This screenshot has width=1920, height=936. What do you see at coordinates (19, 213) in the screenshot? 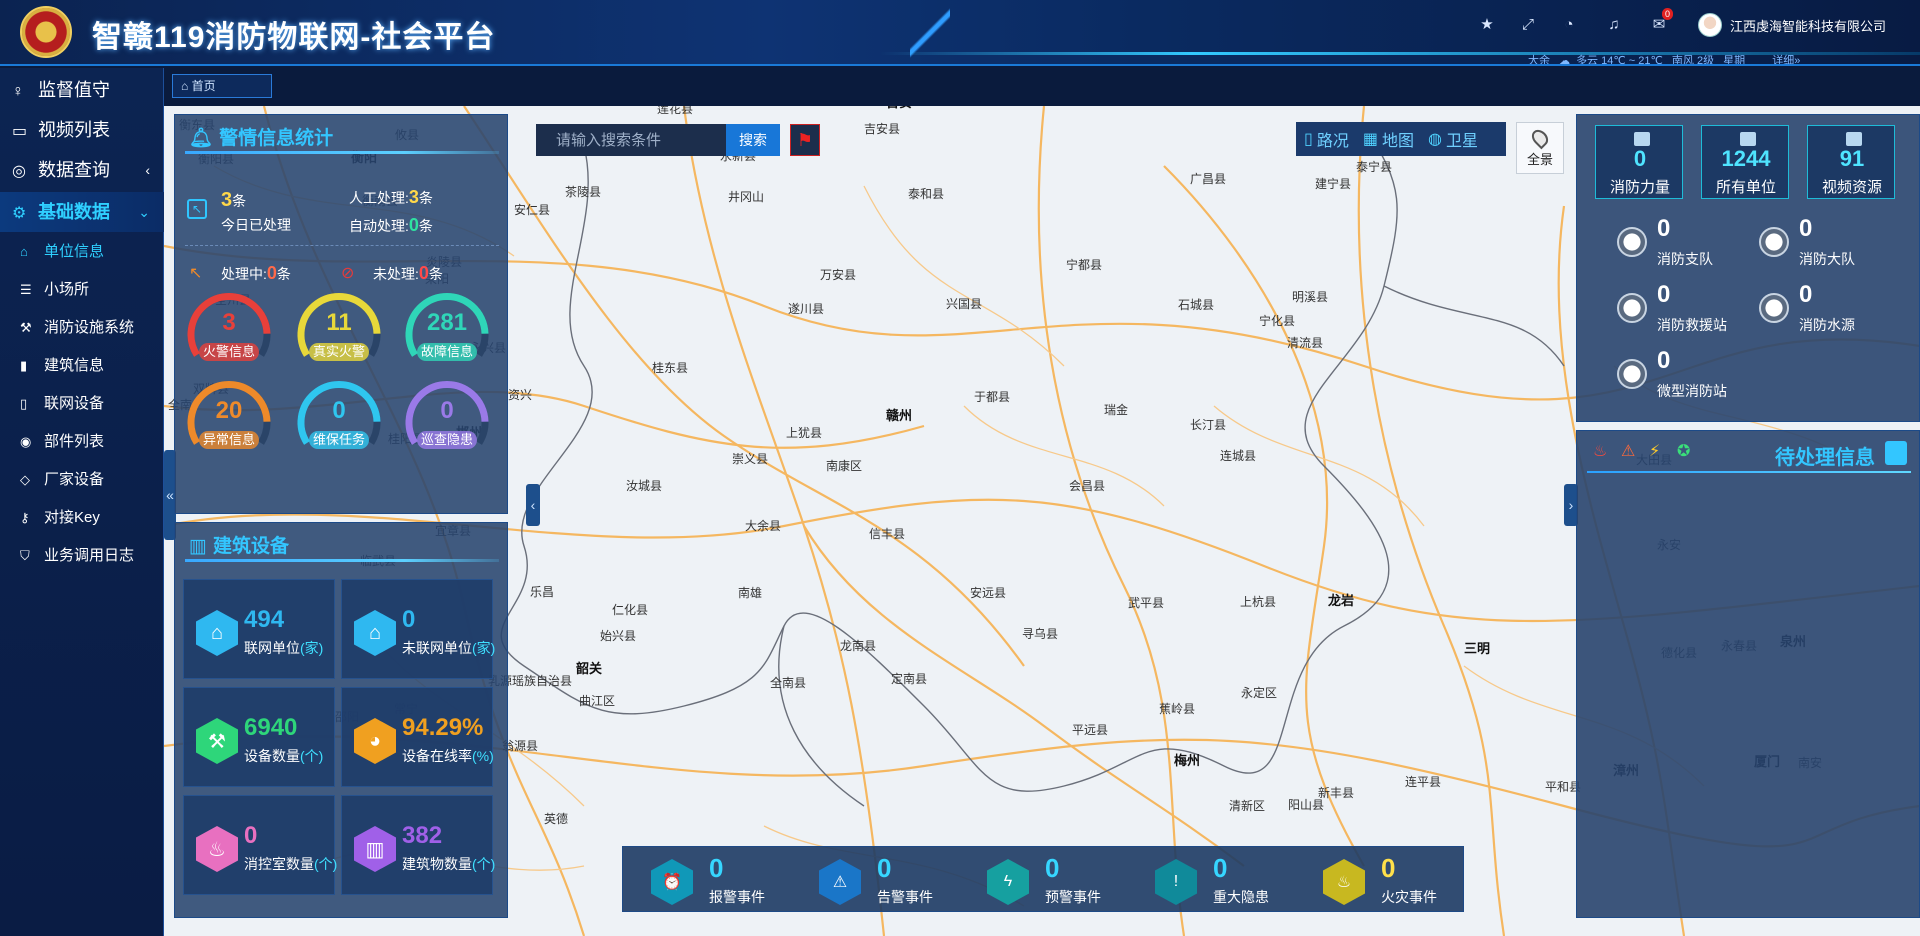
I see `gears-icon: ⚙` at bounding box center [19, 213].